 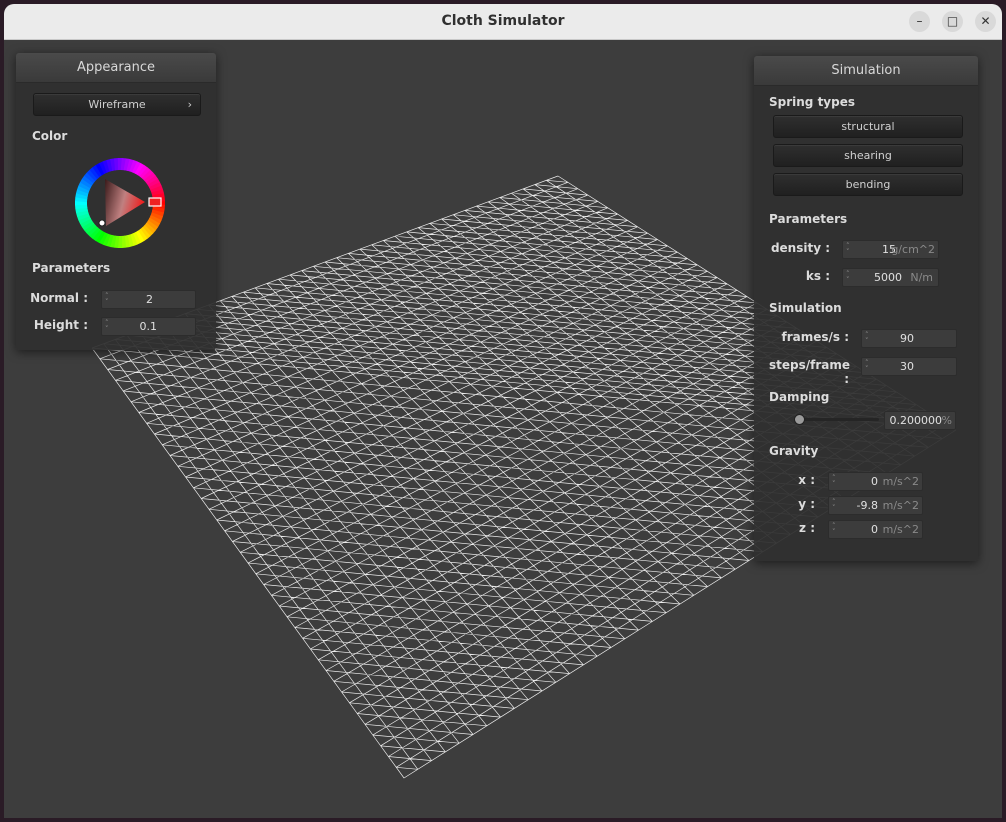 What do you see at coordinates (148, 326) in the screenshot?
I see `height-input: ˄ ˅ 0.1` at bounding box center [148, 326].